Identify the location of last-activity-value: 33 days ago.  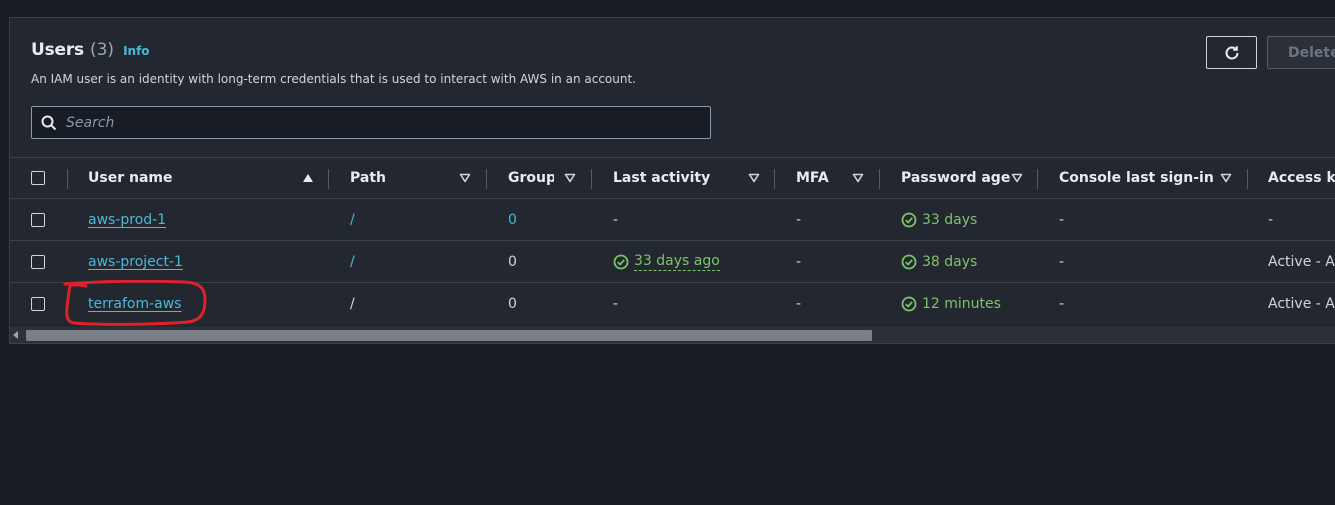
(677, 262).